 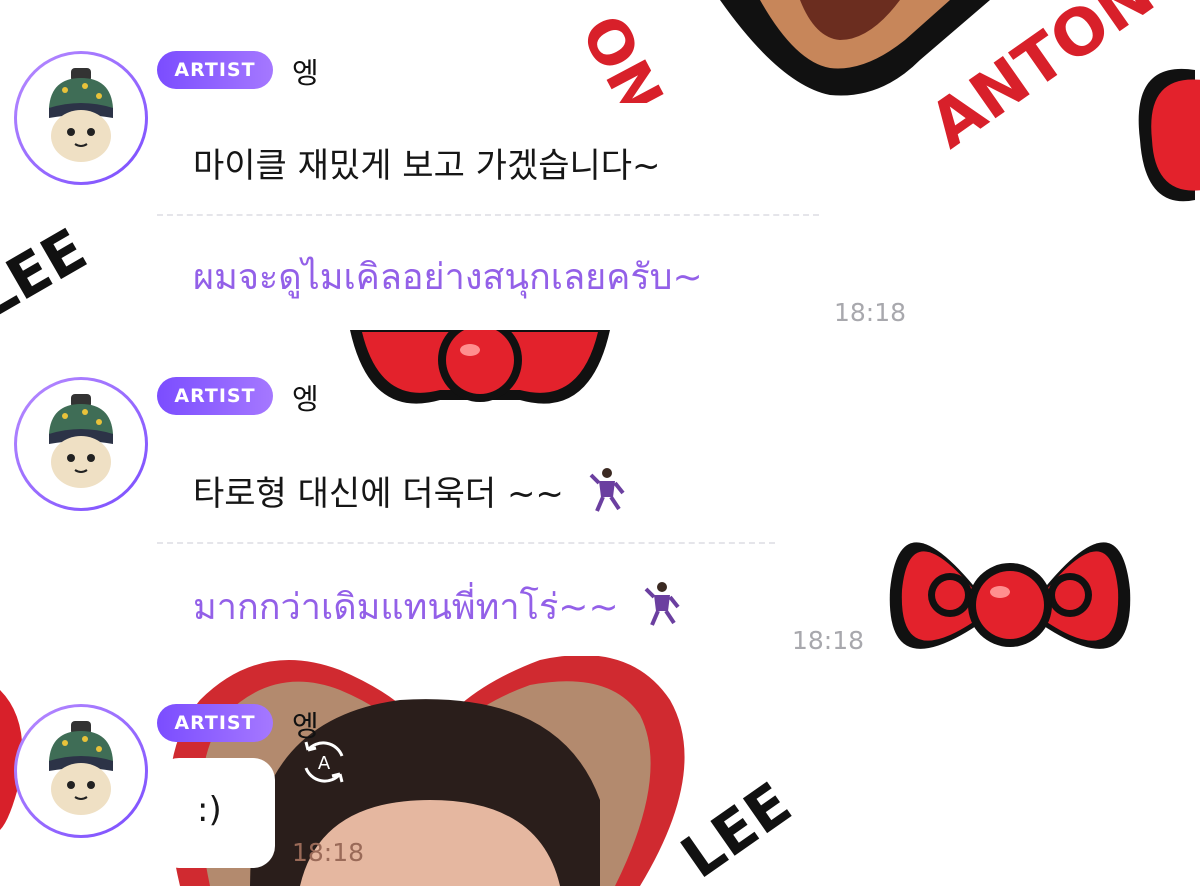 I want to click on message-bubble: 타로형 대신에 더욱더 ~~ มากกว่าเดิมแทนพี่ทาโร่~~, so click(x=466, y=542).